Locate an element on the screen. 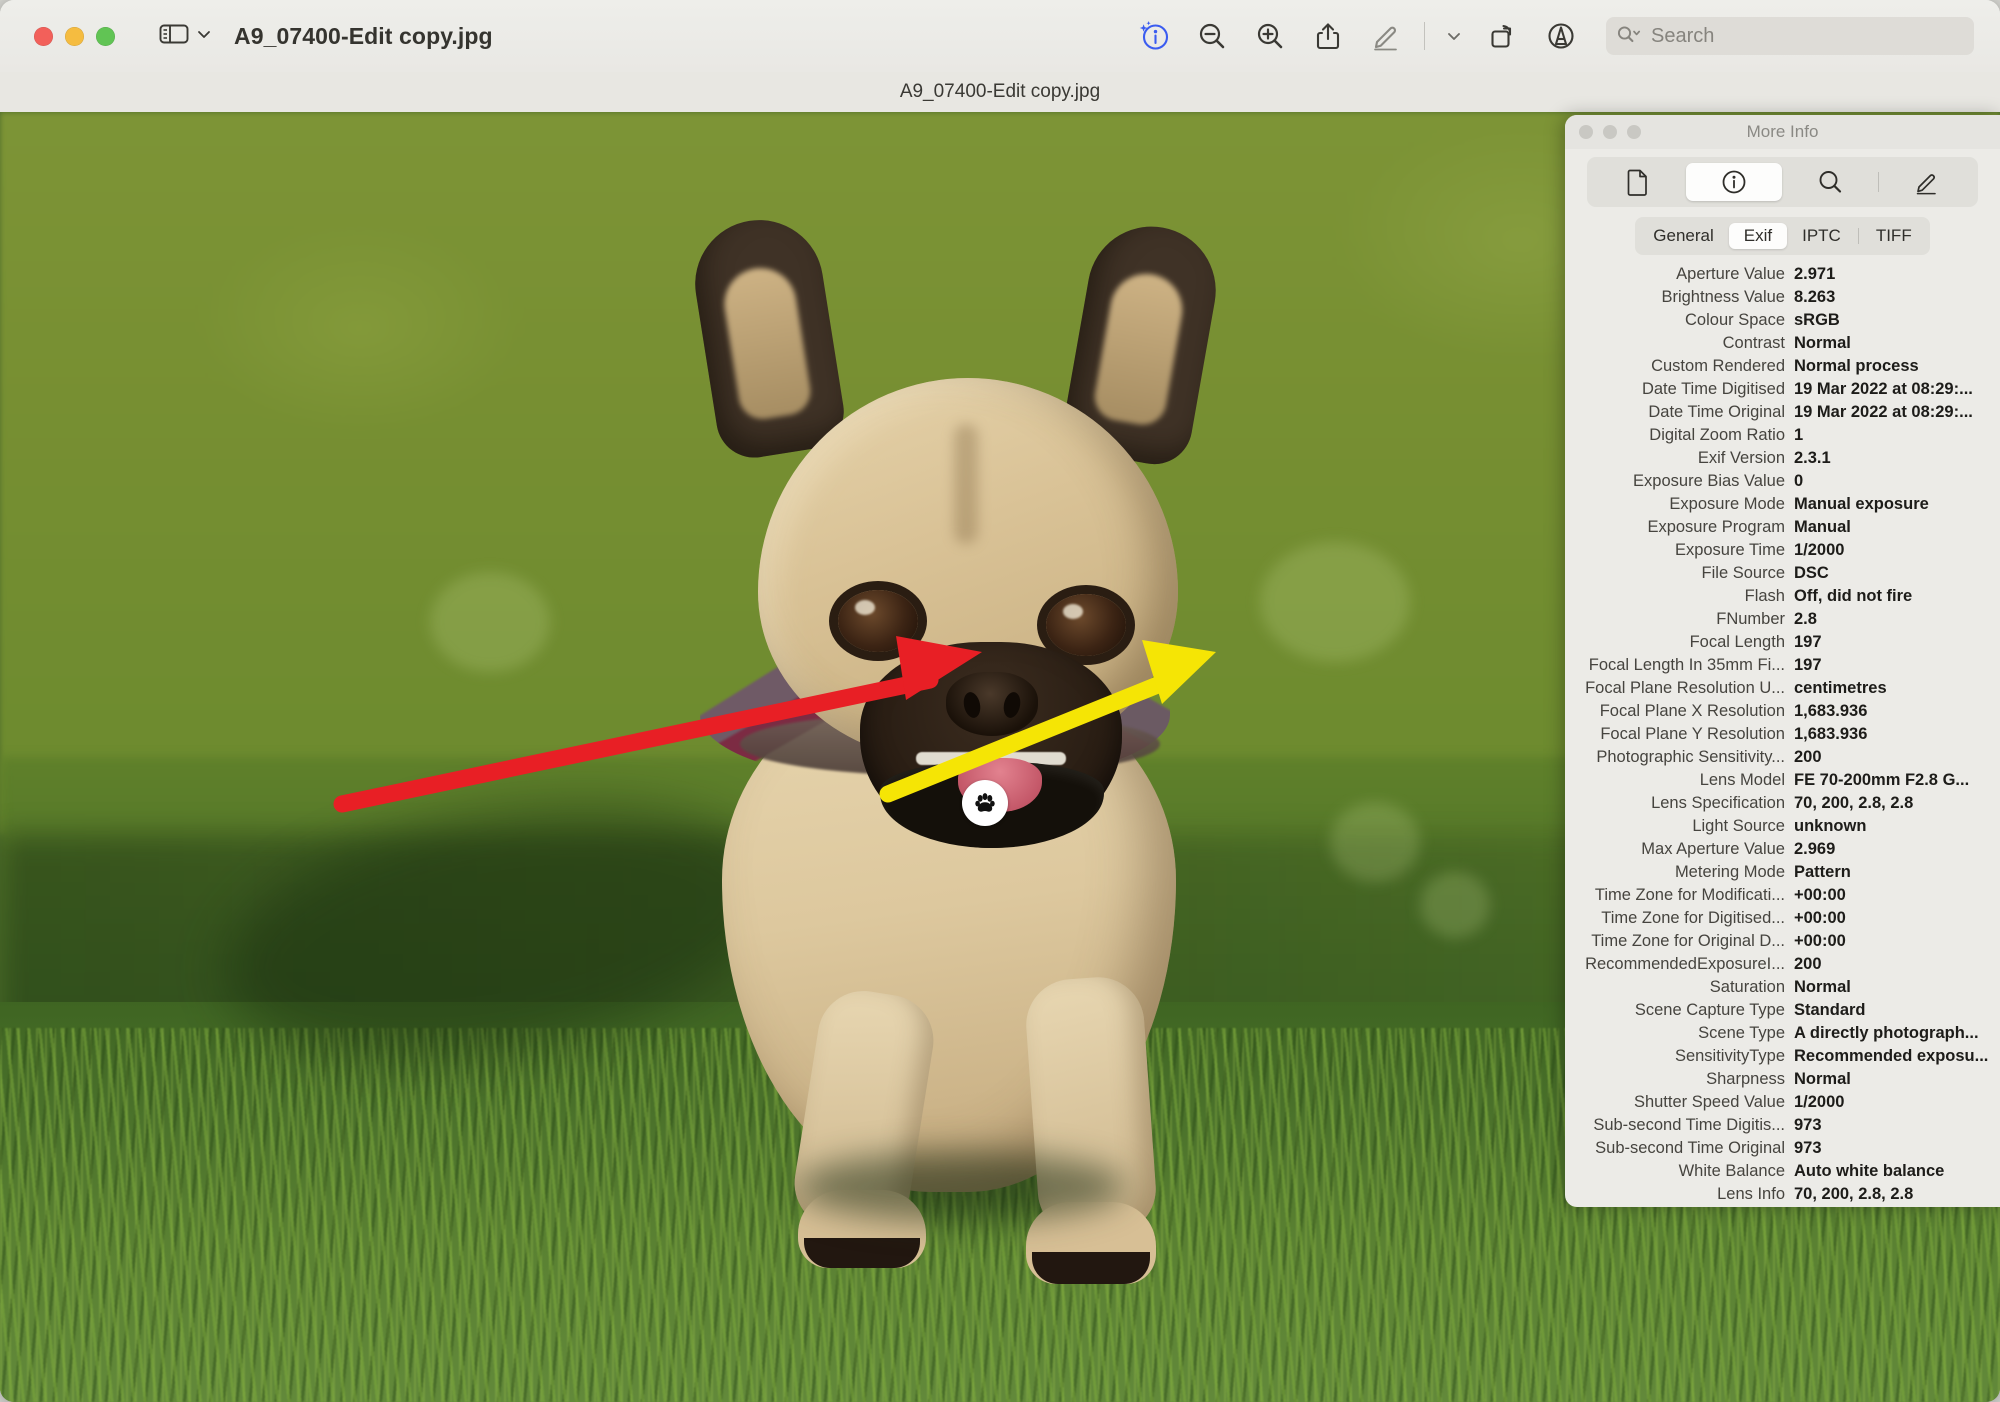  exif-key: File Source is located at coordinates (1743, 573).